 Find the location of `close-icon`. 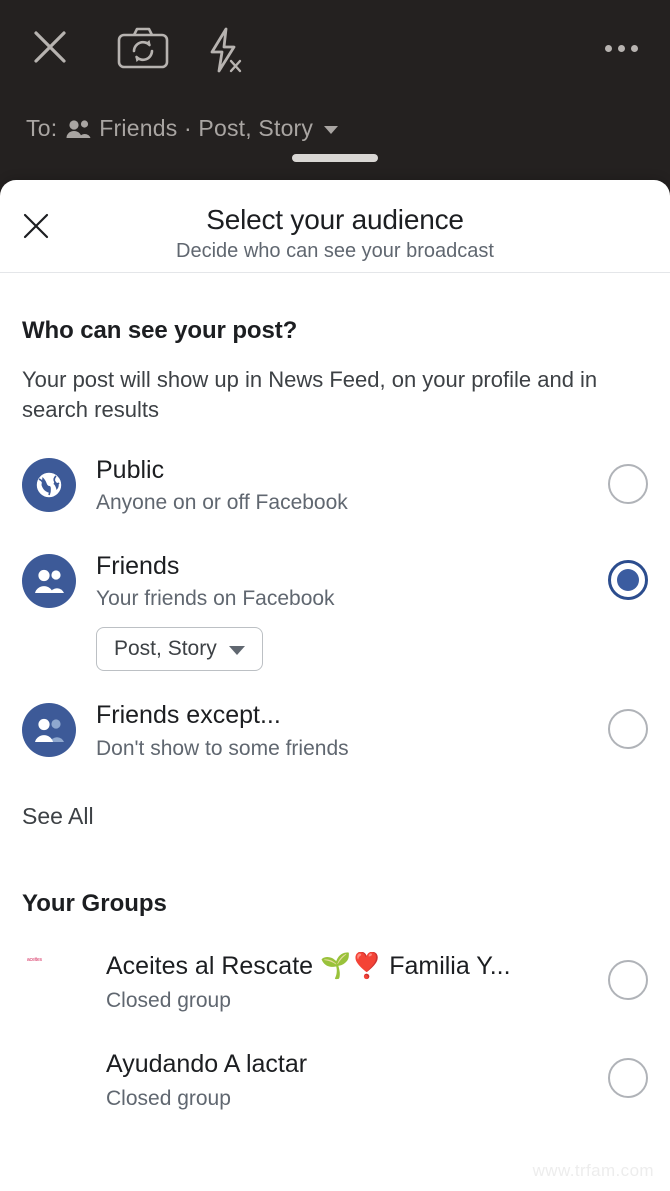

close-icon is located at coordinates (50, 47).